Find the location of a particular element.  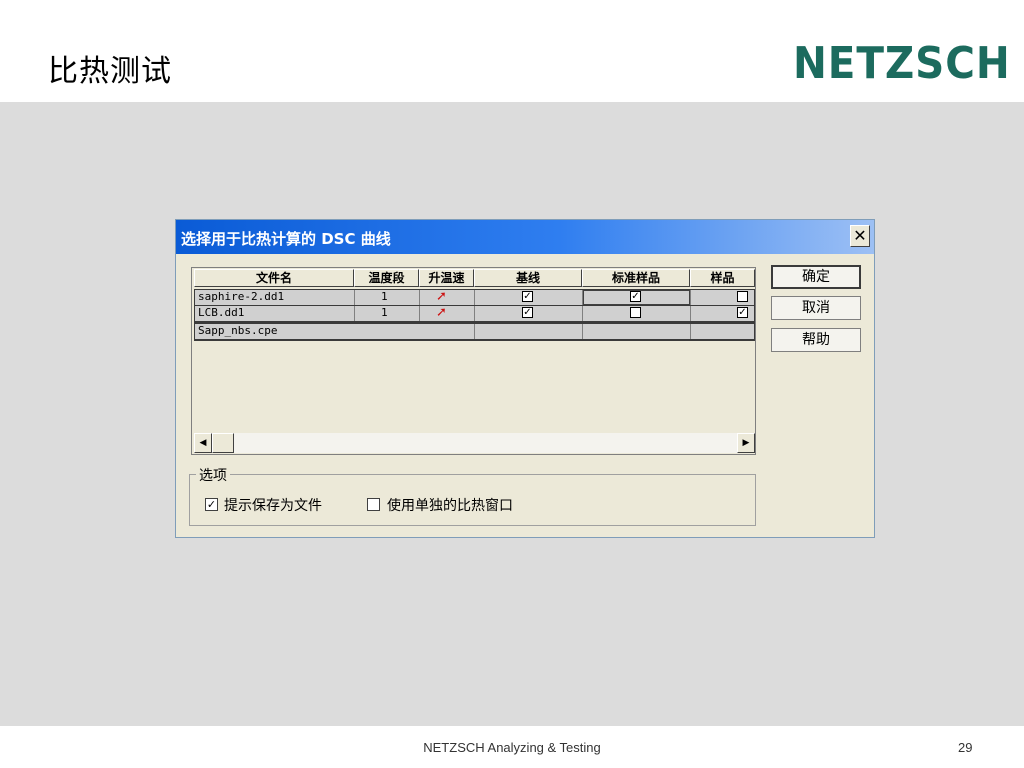

netzsch-logo: NETZSCH is located at coordinates (902, 63).